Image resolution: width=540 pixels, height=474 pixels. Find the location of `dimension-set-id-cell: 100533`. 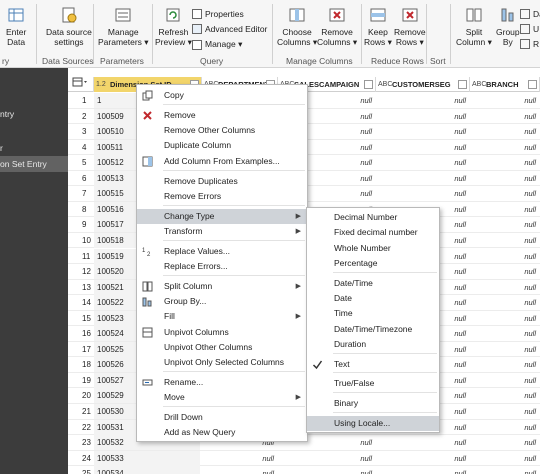

dimension-set-id-cell: 100533 is located at coordinates (147, 458).